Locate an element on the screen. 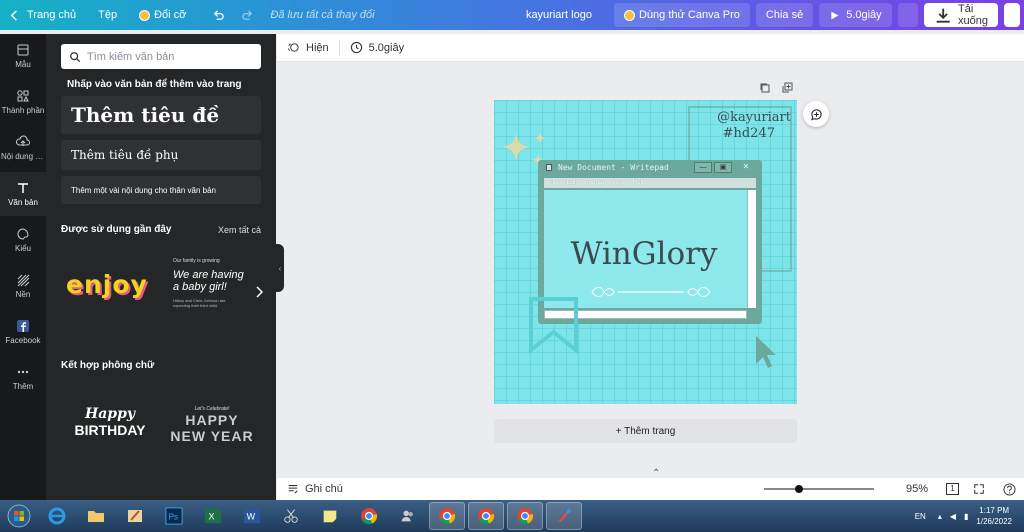 The height and width of the screenshot is (532, 1024). redo-button is located at coordinates (247, 15).